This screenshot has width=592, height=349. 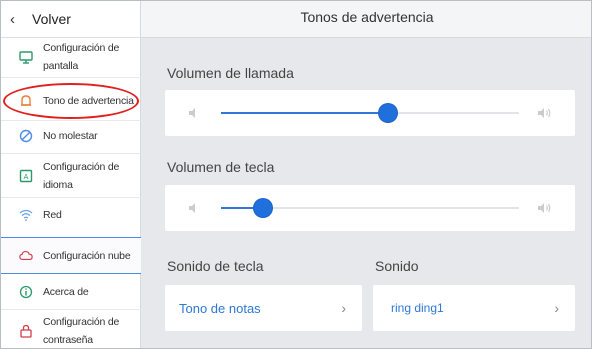 I want to click on language-icon: A, so click(x=26, y=176).